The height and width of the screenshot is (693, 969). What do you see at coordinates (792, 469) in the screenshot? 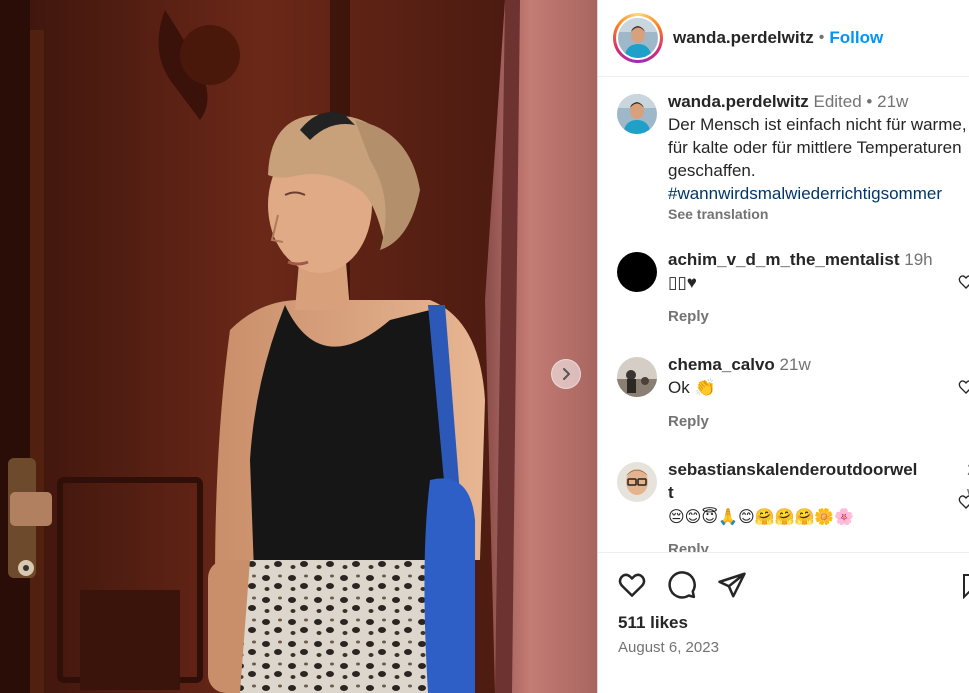
I see `comment-username: sebastianskalenderoutdoorwel` at bounding box center [792, 469].